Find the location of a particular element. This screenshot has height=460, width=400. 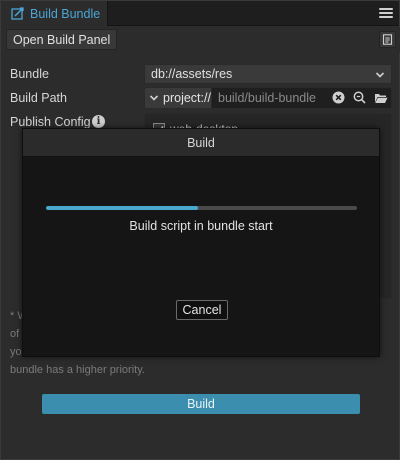

toolbar: Open Build Panel is located at coordinates (201, 40).